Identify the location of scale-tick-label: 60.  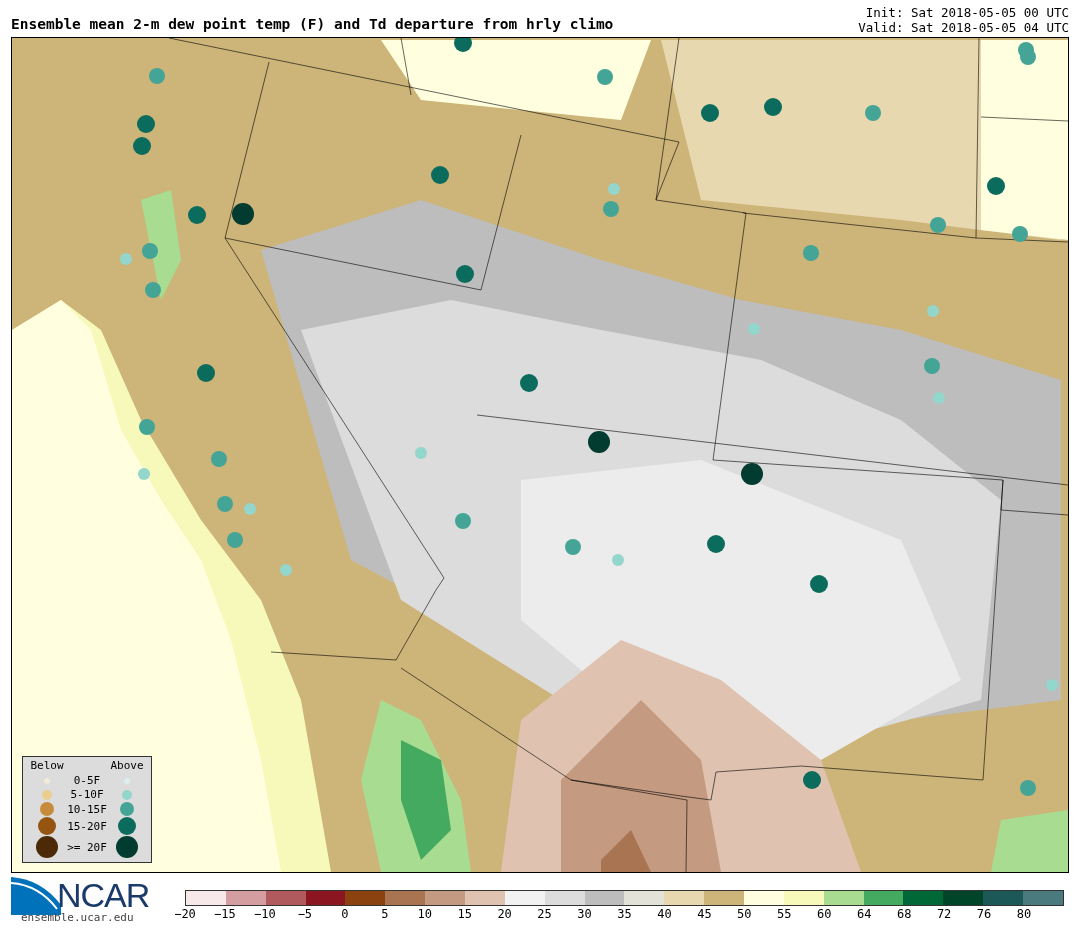
(824, 914).